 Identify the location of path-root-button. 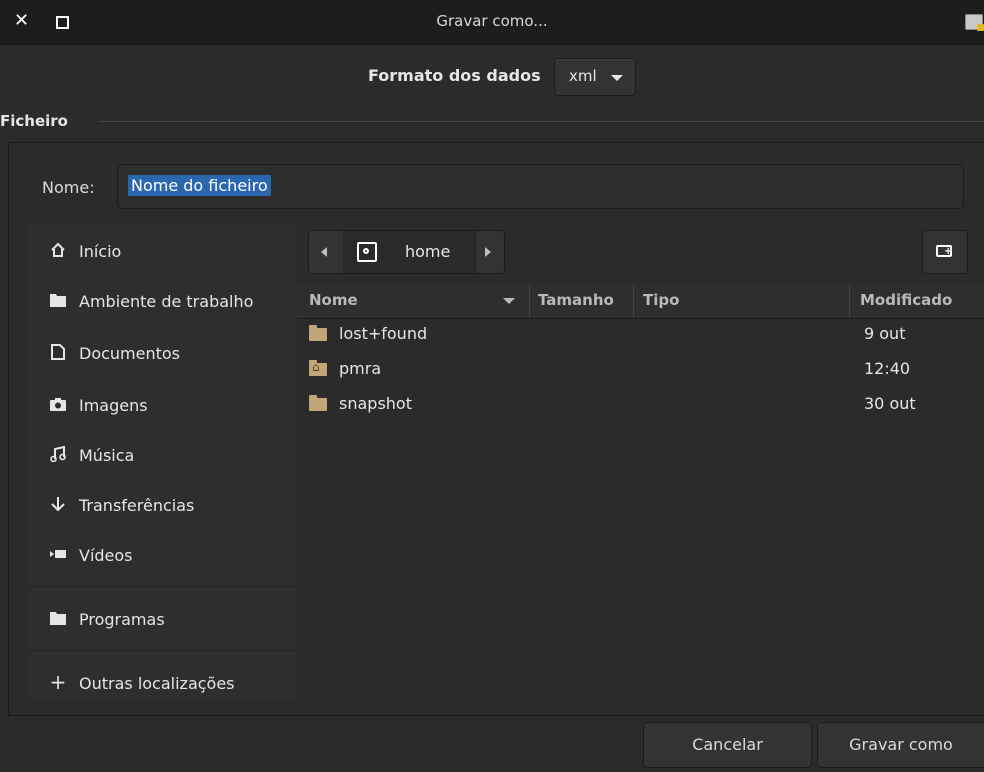
(367, 252).